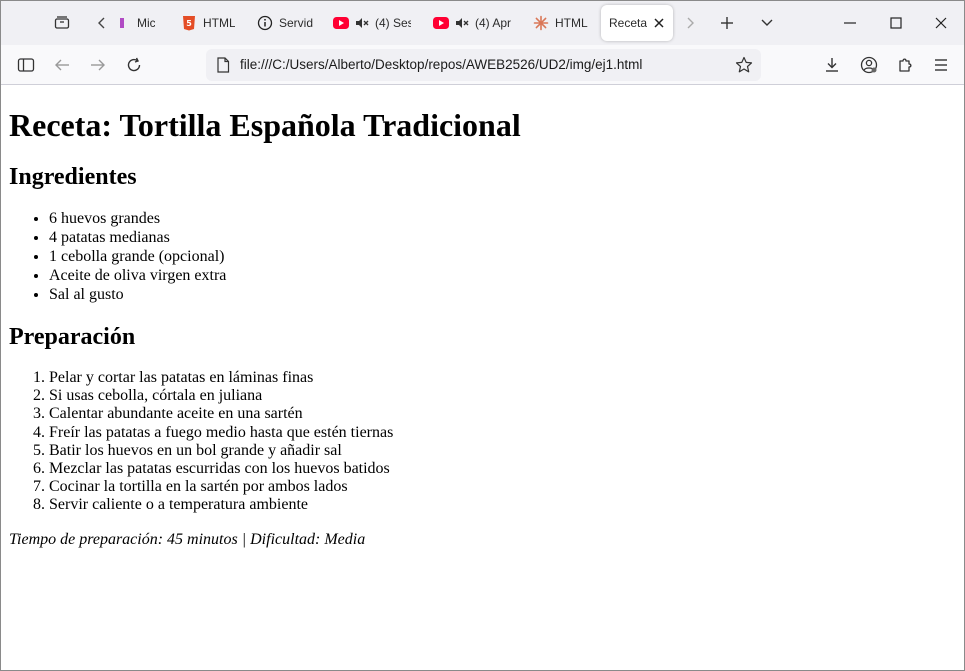  I want to click on maximize-window-icon, so click(896, 23).